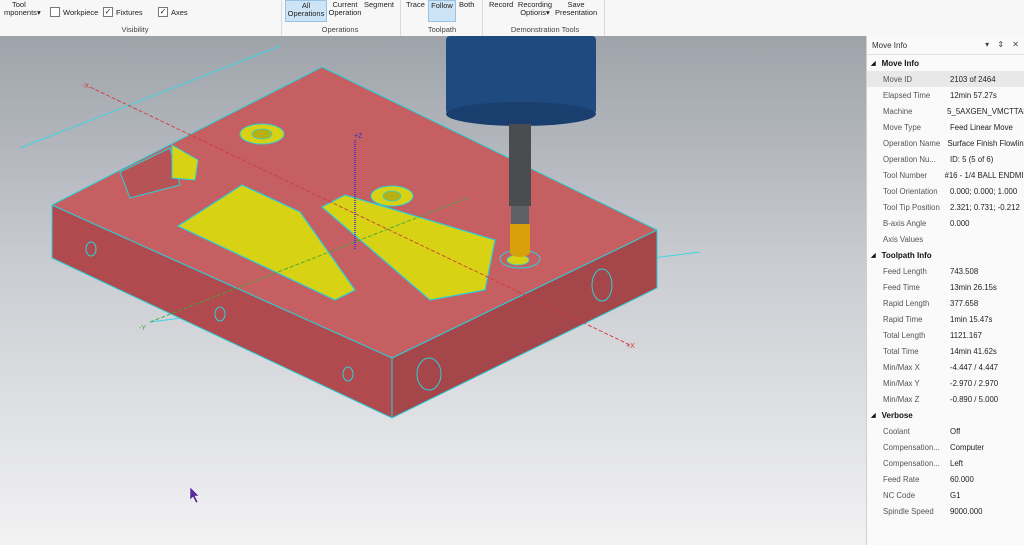 Image resolution: width=1024 pixels, height=545 pixels. What do you see at coordinates (945, 335) in the screenshot?
I see `property-row: Total Length 1121.167` at bounding box center [945, 335].